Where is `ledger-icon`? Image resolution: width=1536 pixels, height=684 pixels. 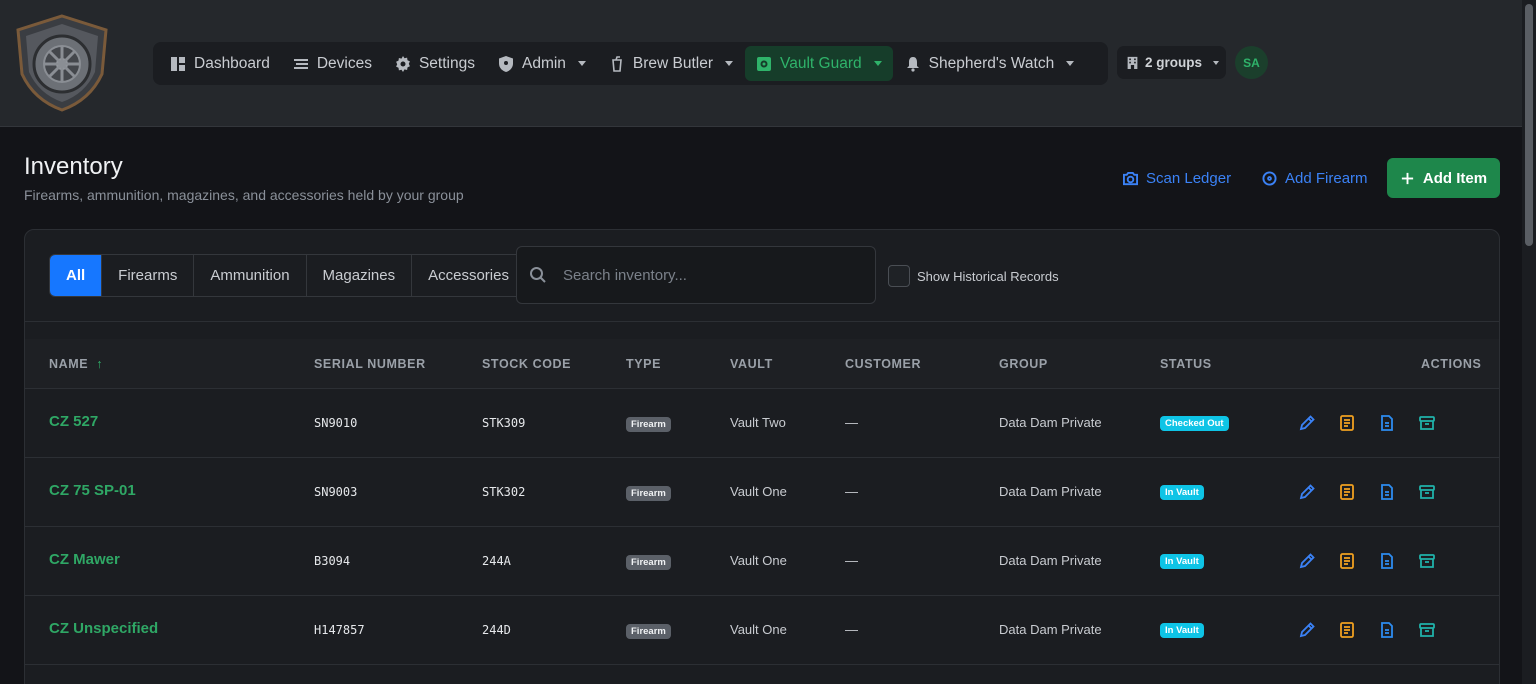 ledger-icon is located at coordinates (1347, 492).